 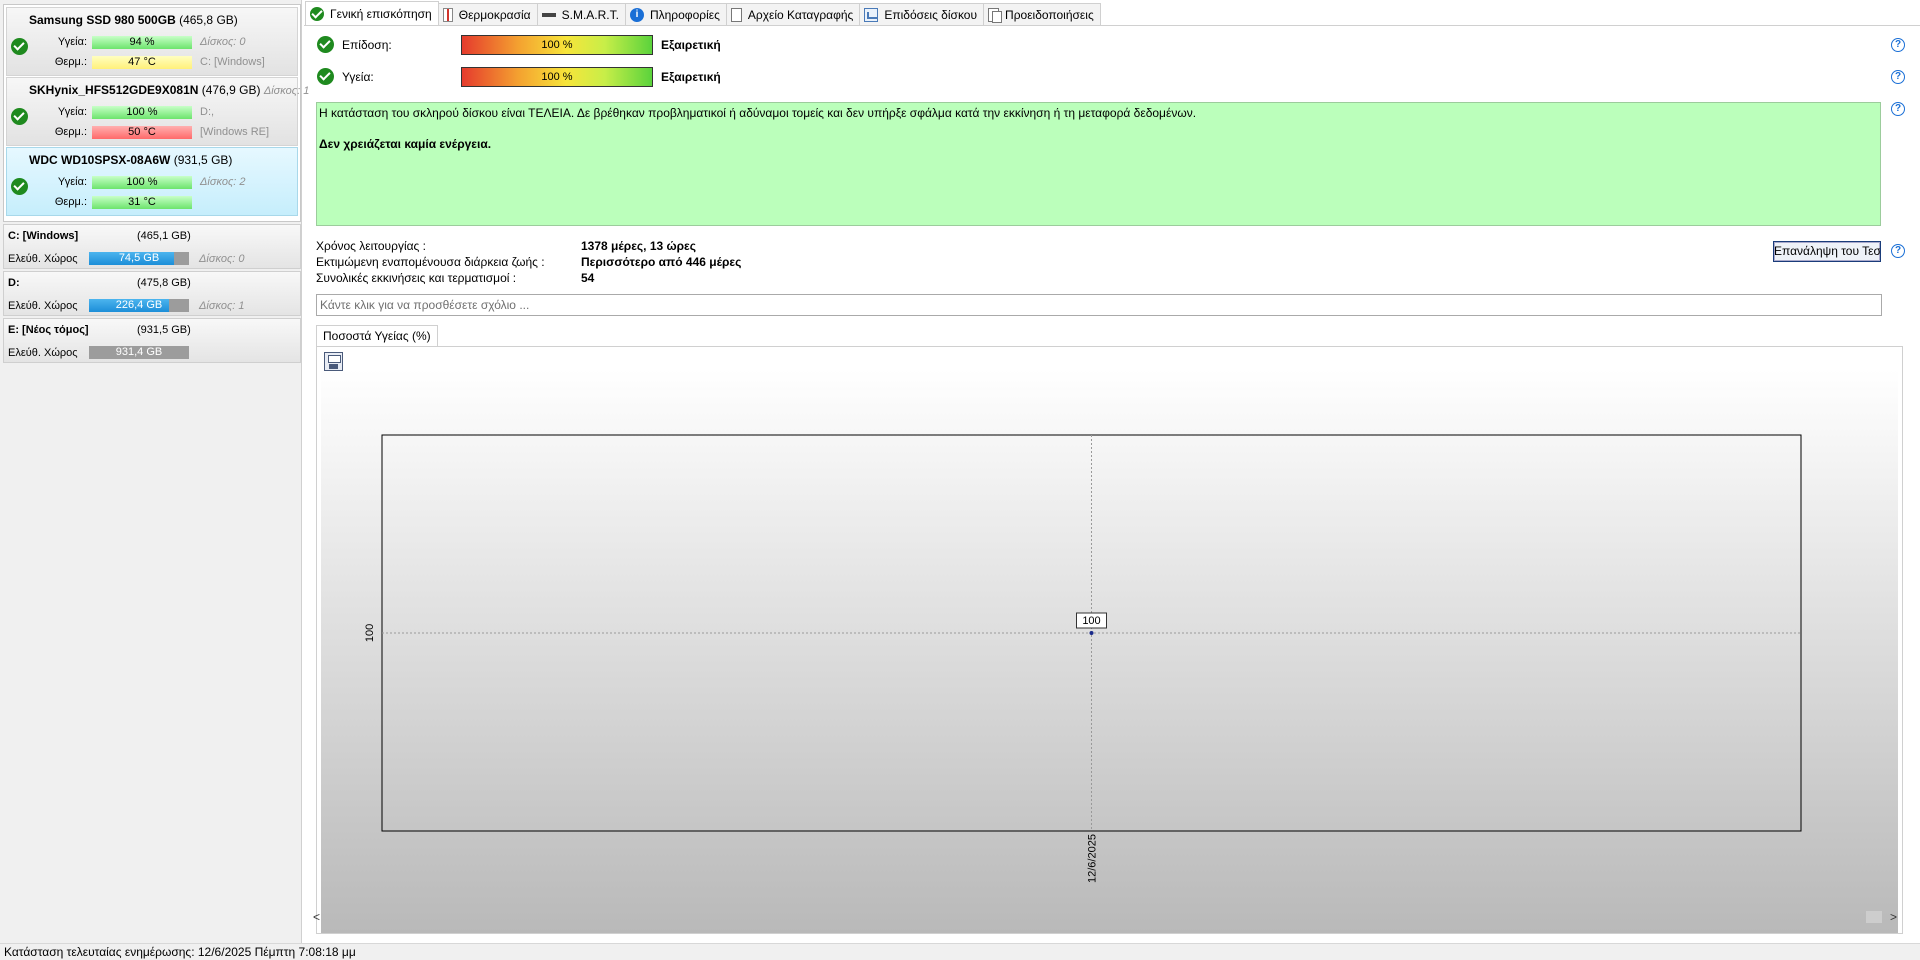 What do you see at coordinates (691, 45) in the screenshot?
I see `performance-rating: Εξαιρετική` at bounding box center [691, 45].